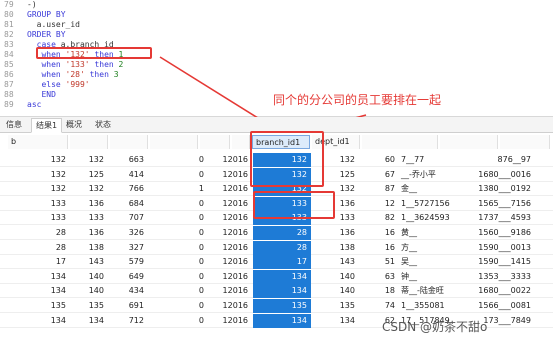 This screenshot has height=344, width=553. I want to click on table-cell: 74, so click(379, 306).